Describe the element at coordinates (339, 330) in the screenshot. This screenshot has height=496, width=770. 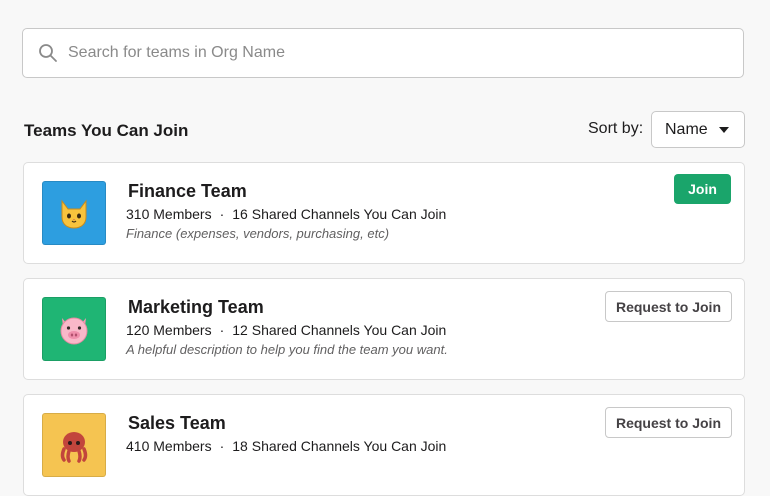
I see `channel-count: 12 Shared Channels You Can Join` at that location.